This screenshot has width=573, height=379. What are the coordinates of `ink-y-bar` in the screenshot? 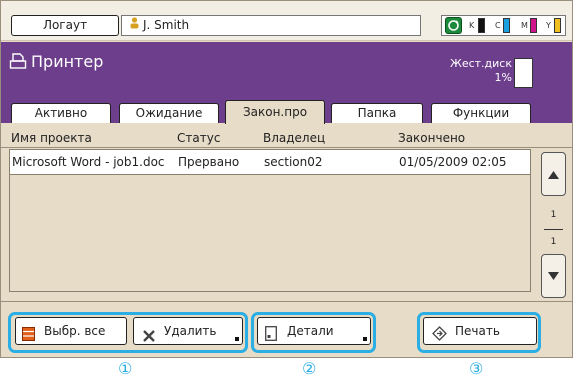 It's located at (557, 25).